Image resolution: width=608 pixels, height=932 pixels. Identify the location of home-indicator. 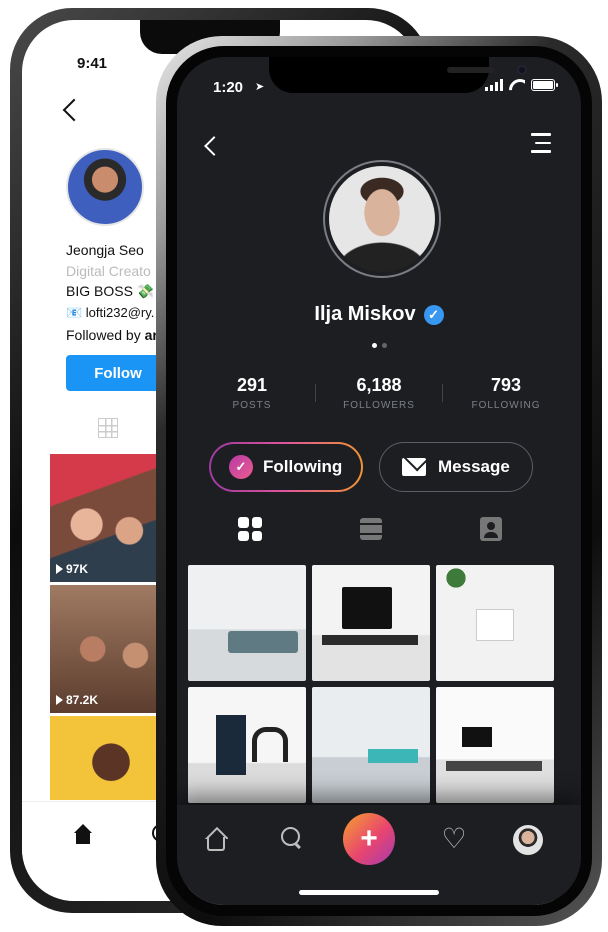
(369, 892).